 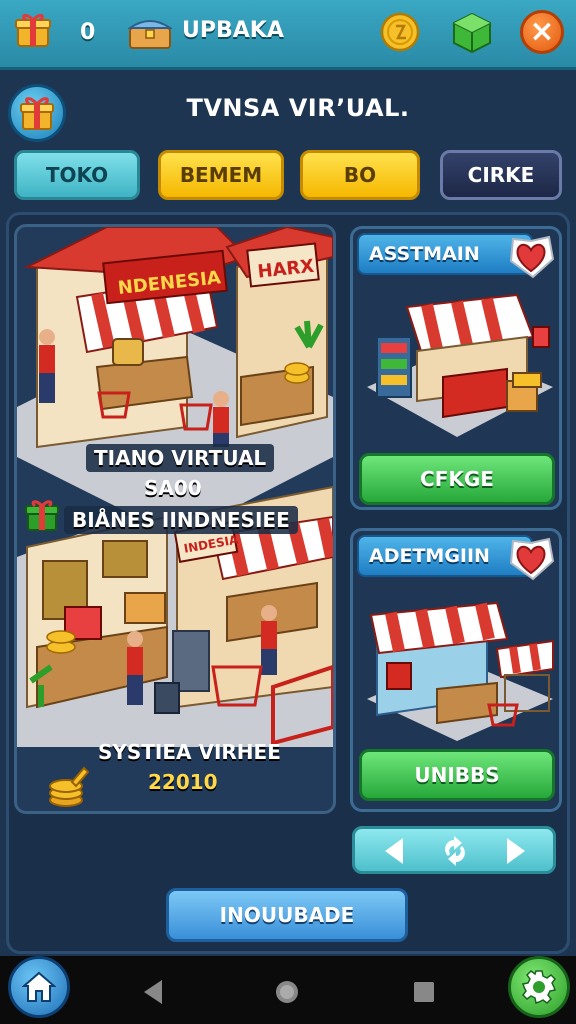 I want to click on chevron-left-icon, so click(x=394, y=851).